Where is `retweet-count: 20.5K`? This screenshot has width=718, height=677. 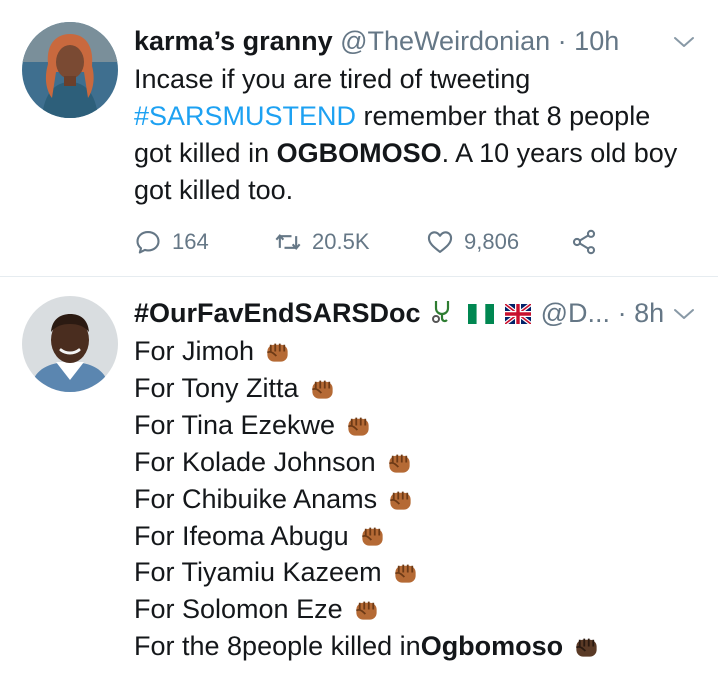
retweet-count: 20.5K is located at coordinates (341, 241).